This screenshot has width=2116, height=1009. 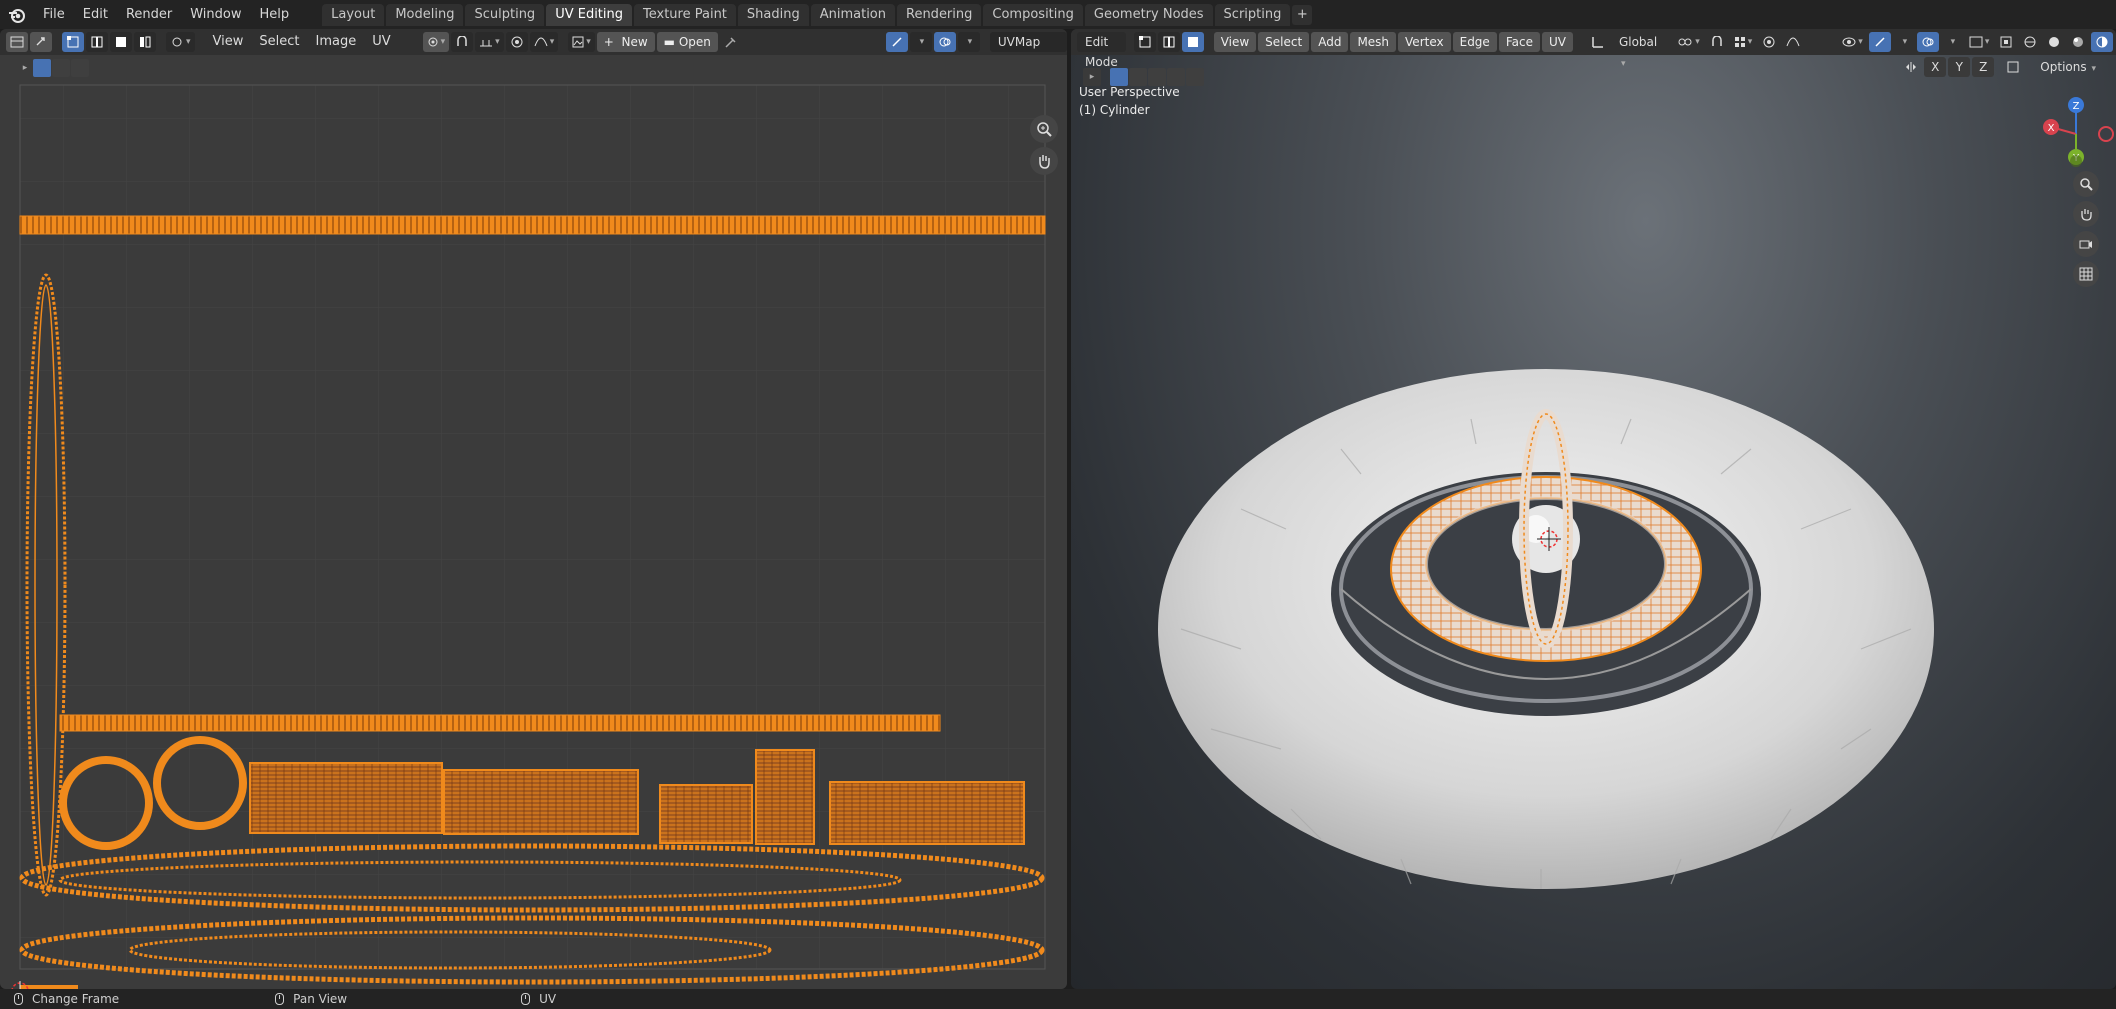 I want to click on uv-menu-select: Select, so click(x=279, y=42).